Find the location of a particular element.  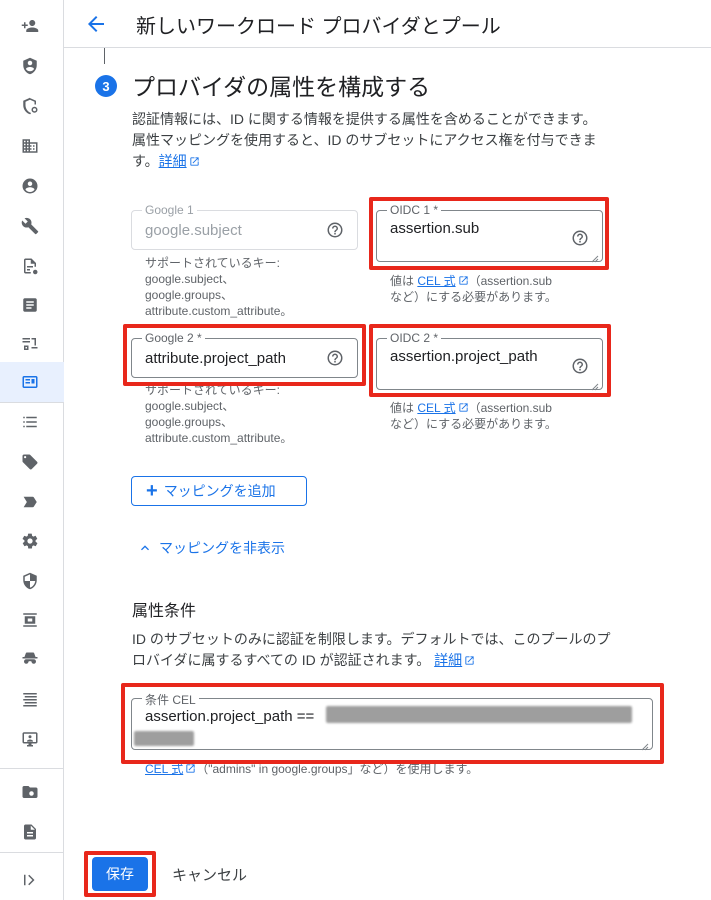

list-icon is located at coordinates (30, 422).